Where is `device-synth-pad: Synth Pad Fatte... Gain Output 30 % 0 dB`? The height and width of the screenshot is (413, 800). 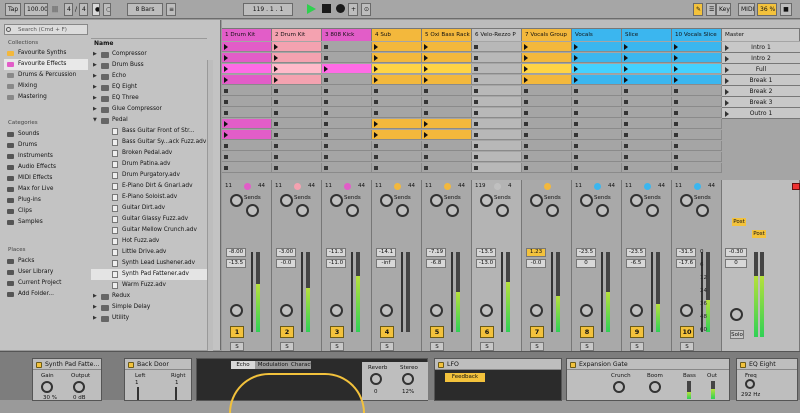 device-synth-pad: Synth Pad Fatte... Gain Output 30 % 0 dB is located at coordinates (67, 379).